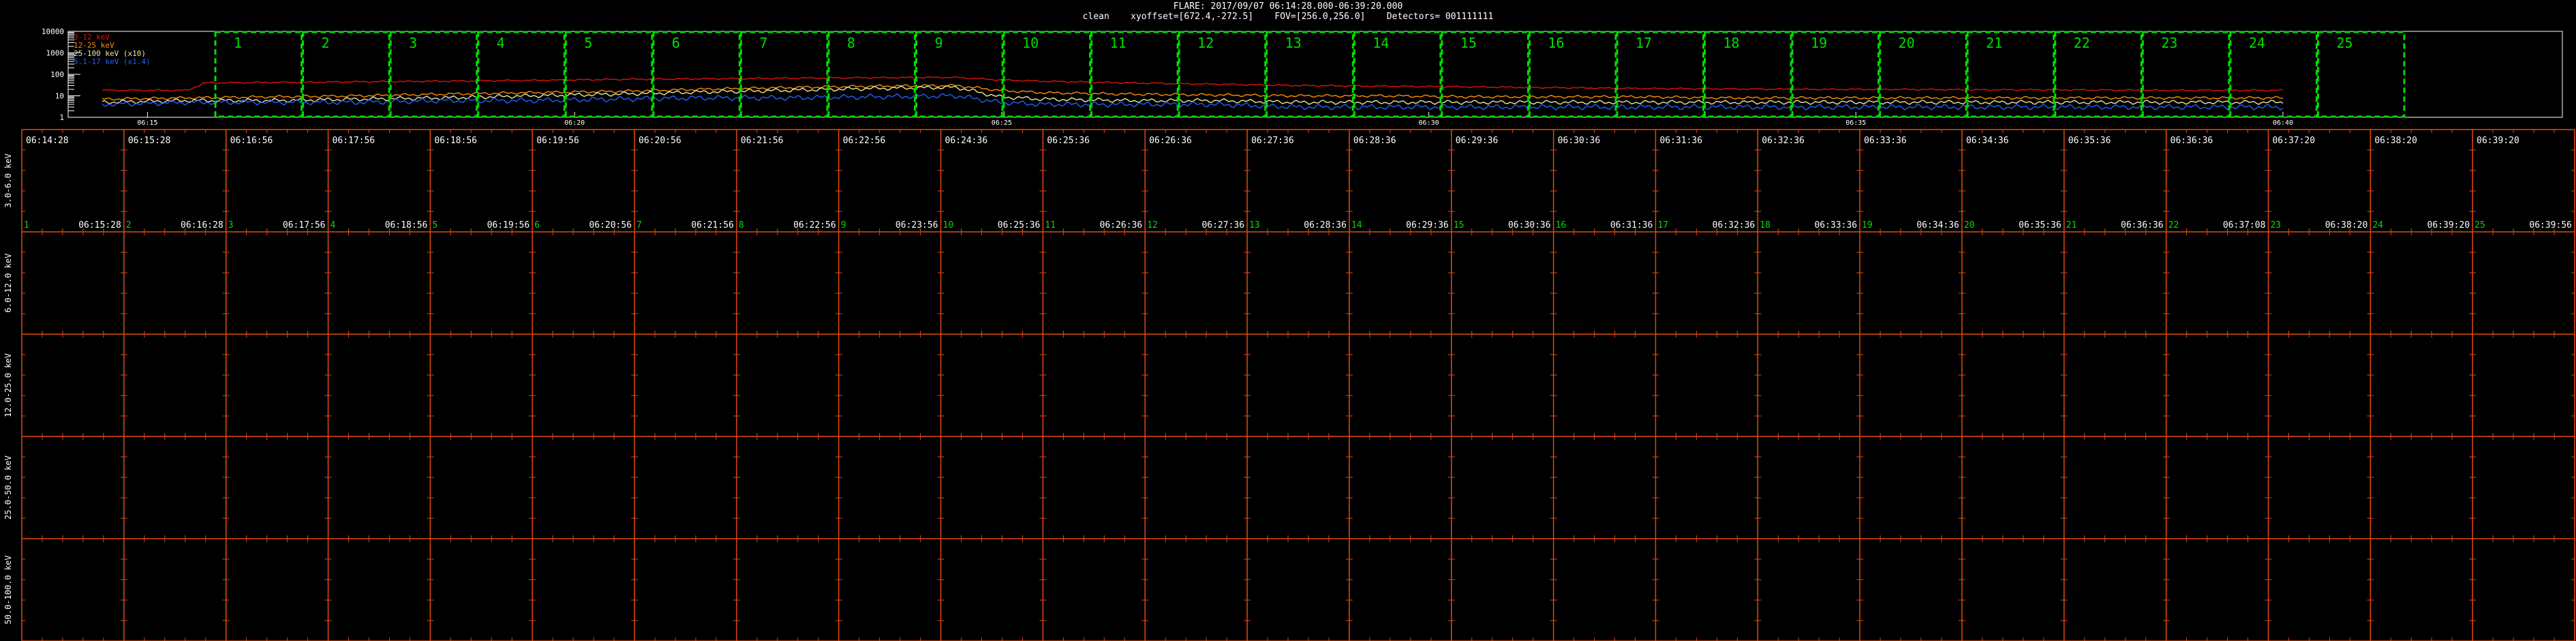 The width and height of the screenshot is (2576, 641). What do you see at coordinates (1937, 225) in the screenshot?
I see `cell-end-time: 06:34:36` at bounding box center [1937, 225].